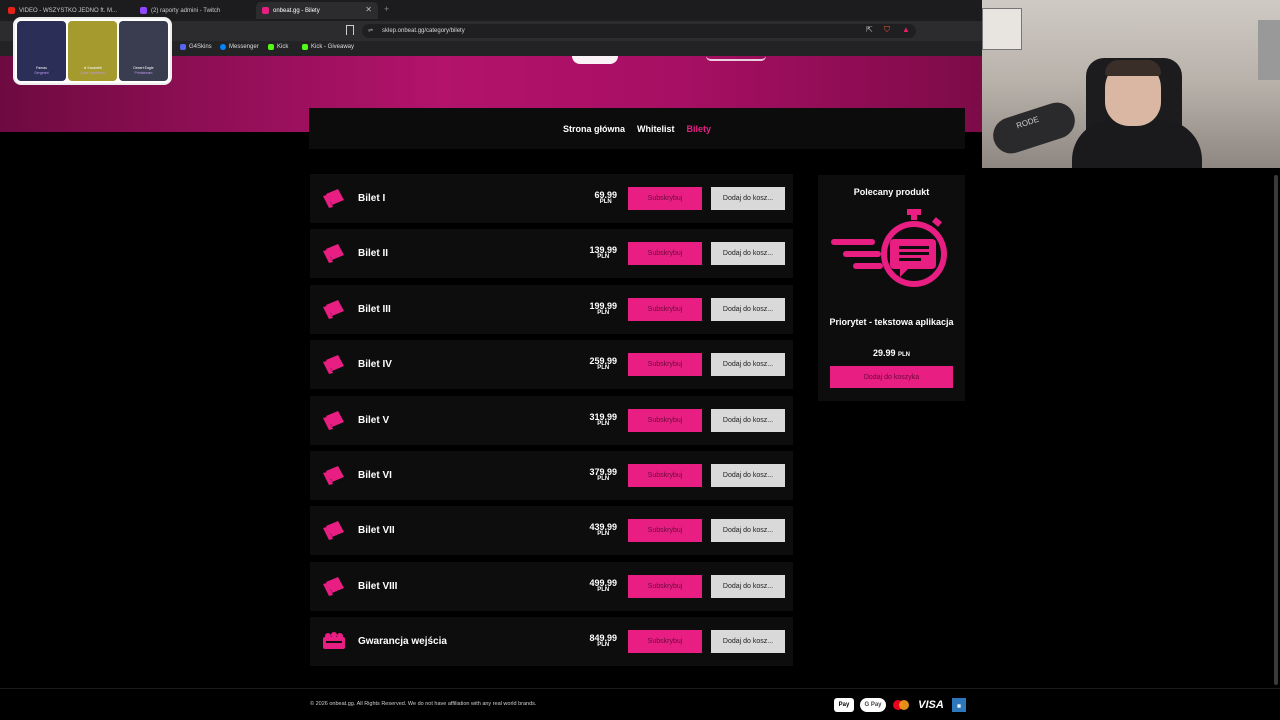 This screenshot has width=1280, height=720. What do you see at coordinates (143, 10) in the screenshot?
I see `twitch-icon` at bounding box center [143, 10].